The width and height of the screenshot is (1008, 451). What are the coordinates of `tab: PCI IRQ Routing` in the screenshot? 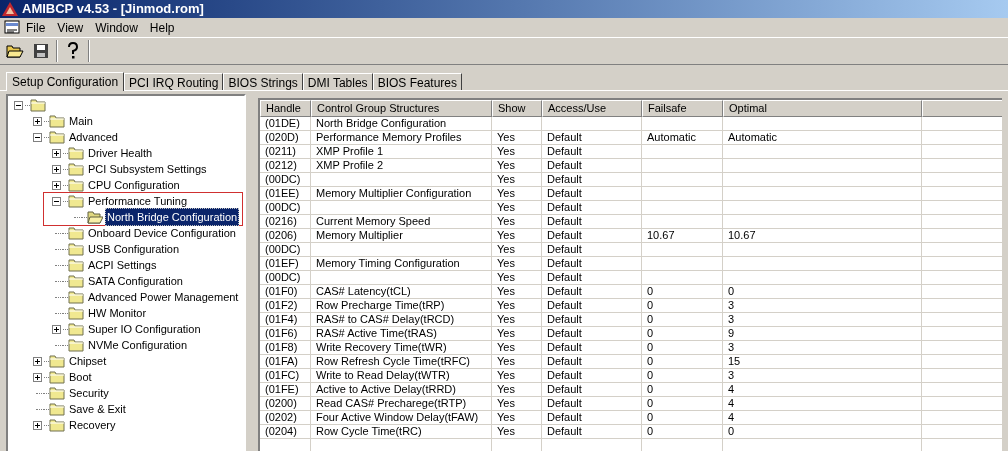 It's located at (174, 81).